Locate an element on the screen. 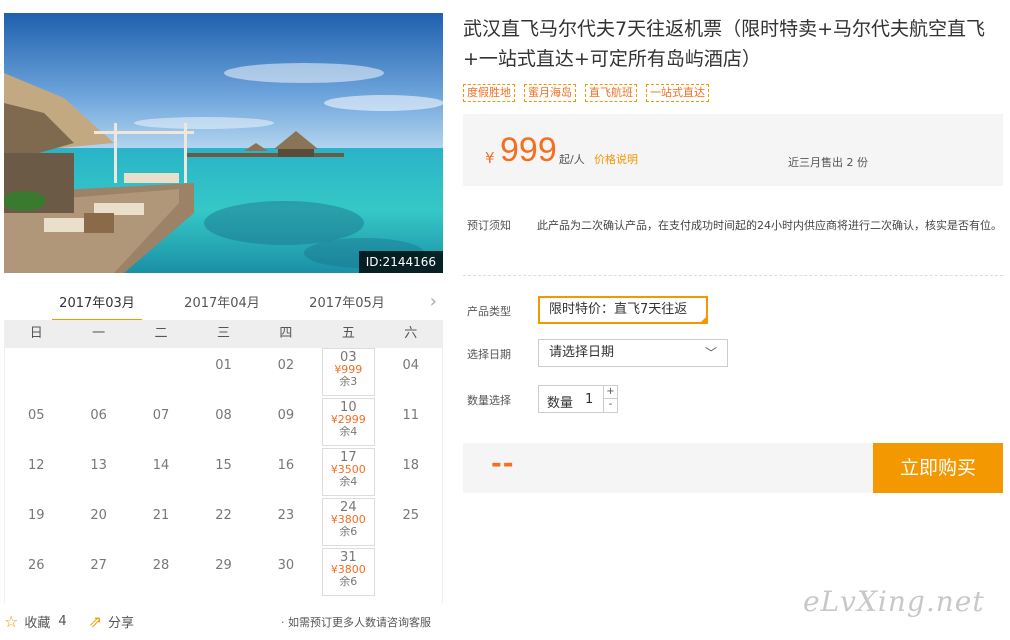 This screenshot has width=1010, height=640. purchase-bar: -- 立即购买 is located at coordinates (733, 468).